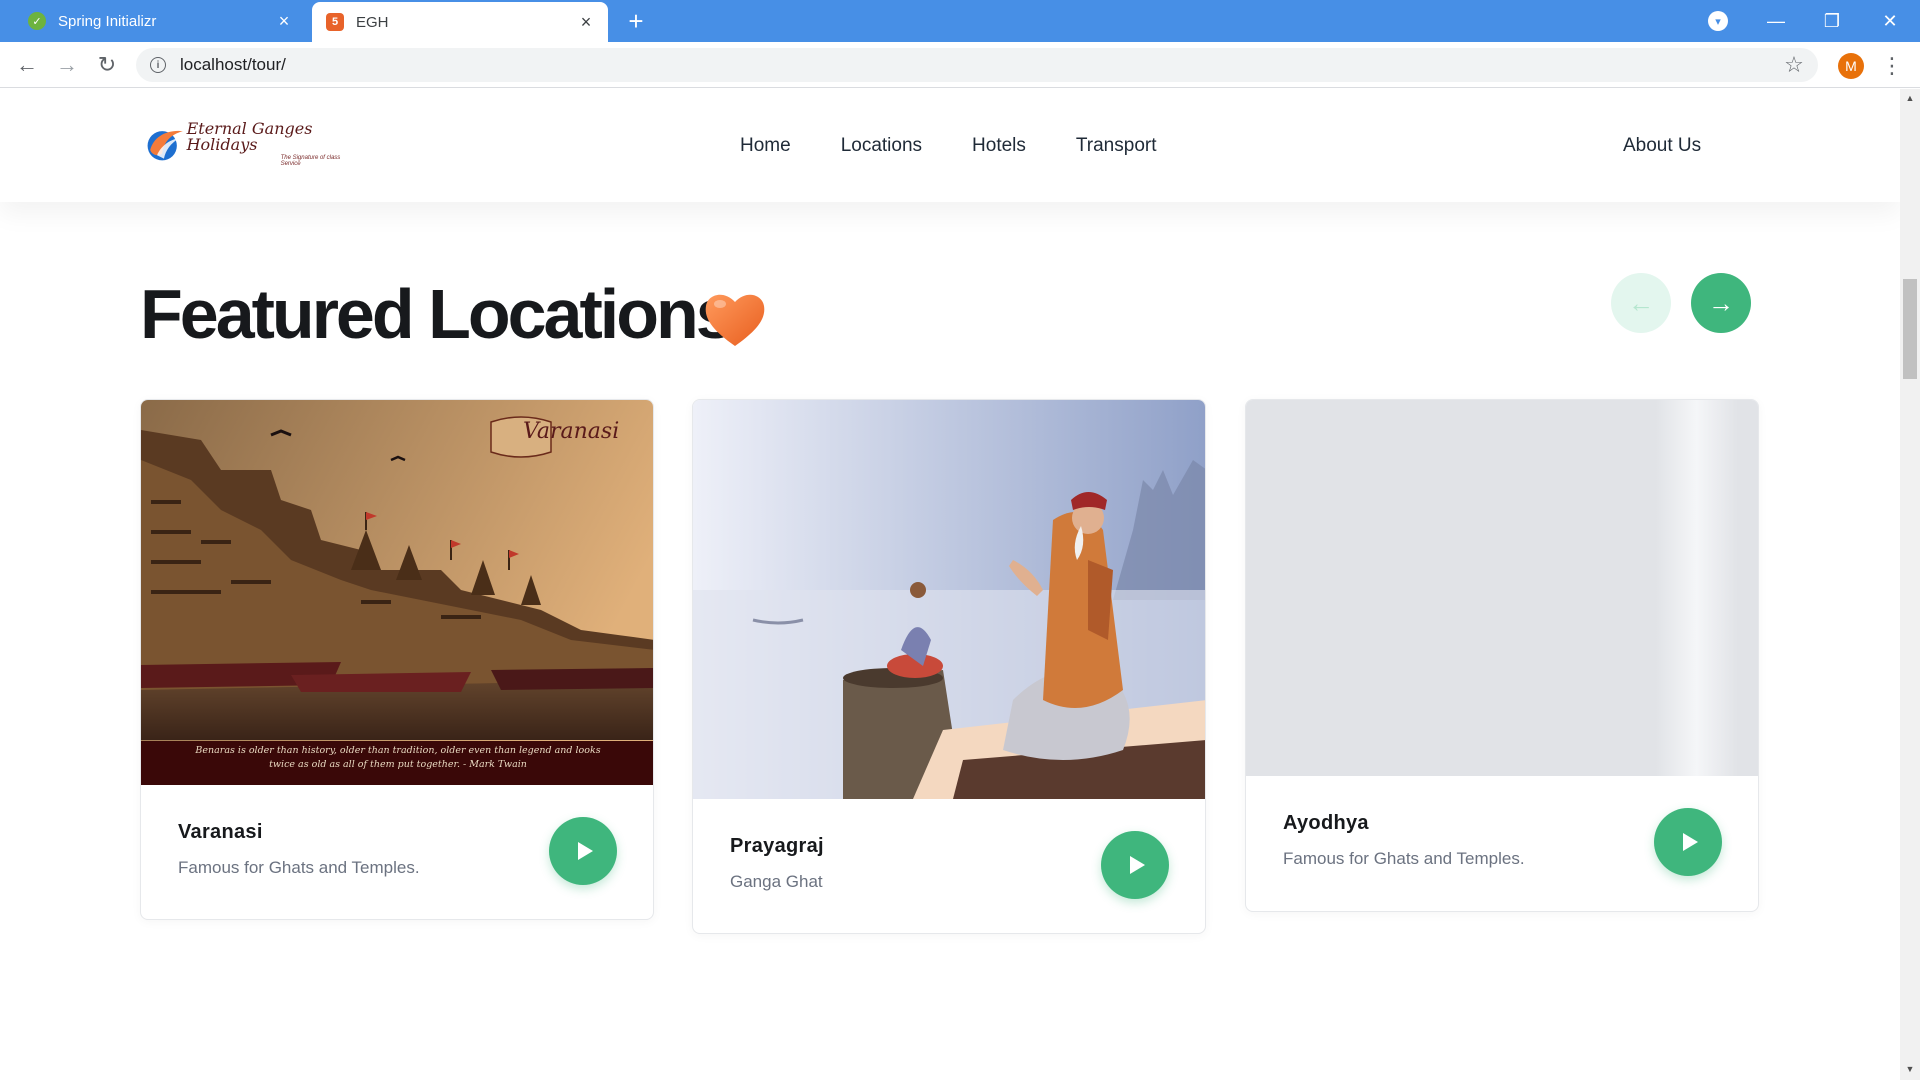 The image size is (1920, 1080). Describe the element at coordinates (1721, 303) in the screenshot. I see `carousel-next-button: →` at that location.